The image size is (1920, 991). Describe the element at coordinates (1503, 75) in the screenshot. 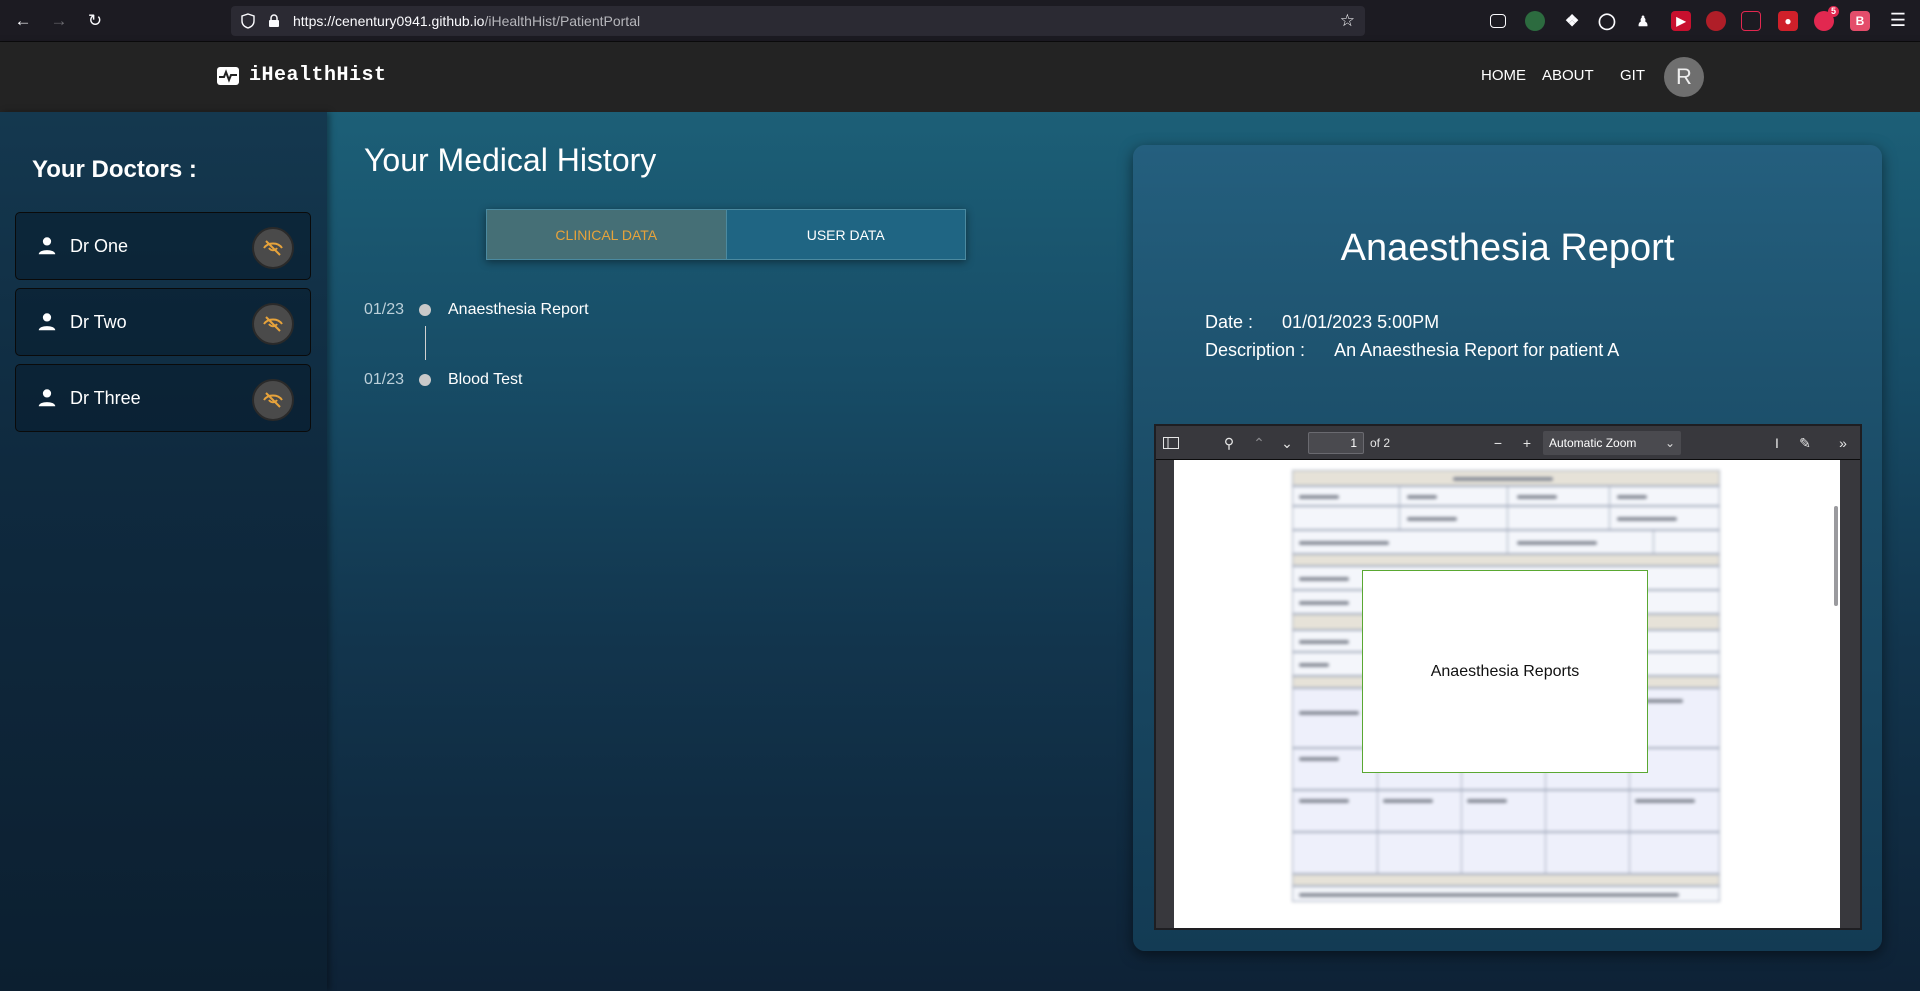

I see `nav-home: HOME` at that location.